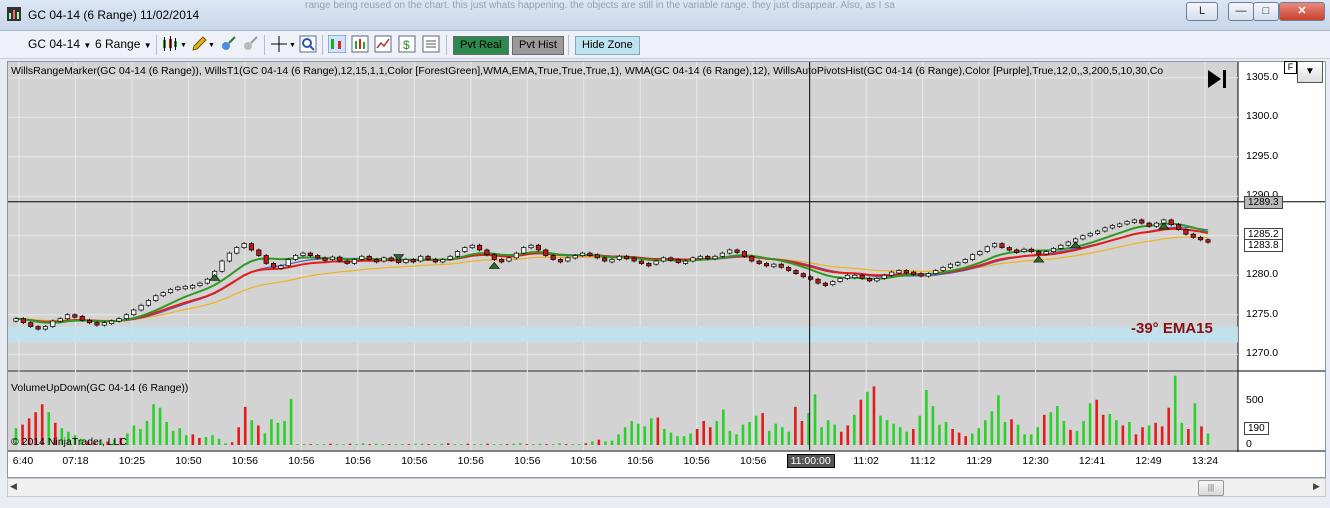 The width and height of the screenshot is (1330, 508). What do you see at coordinates (446, 45) in the screenshot?
I see `toolbar-separator` at bounding box center [446, 45].